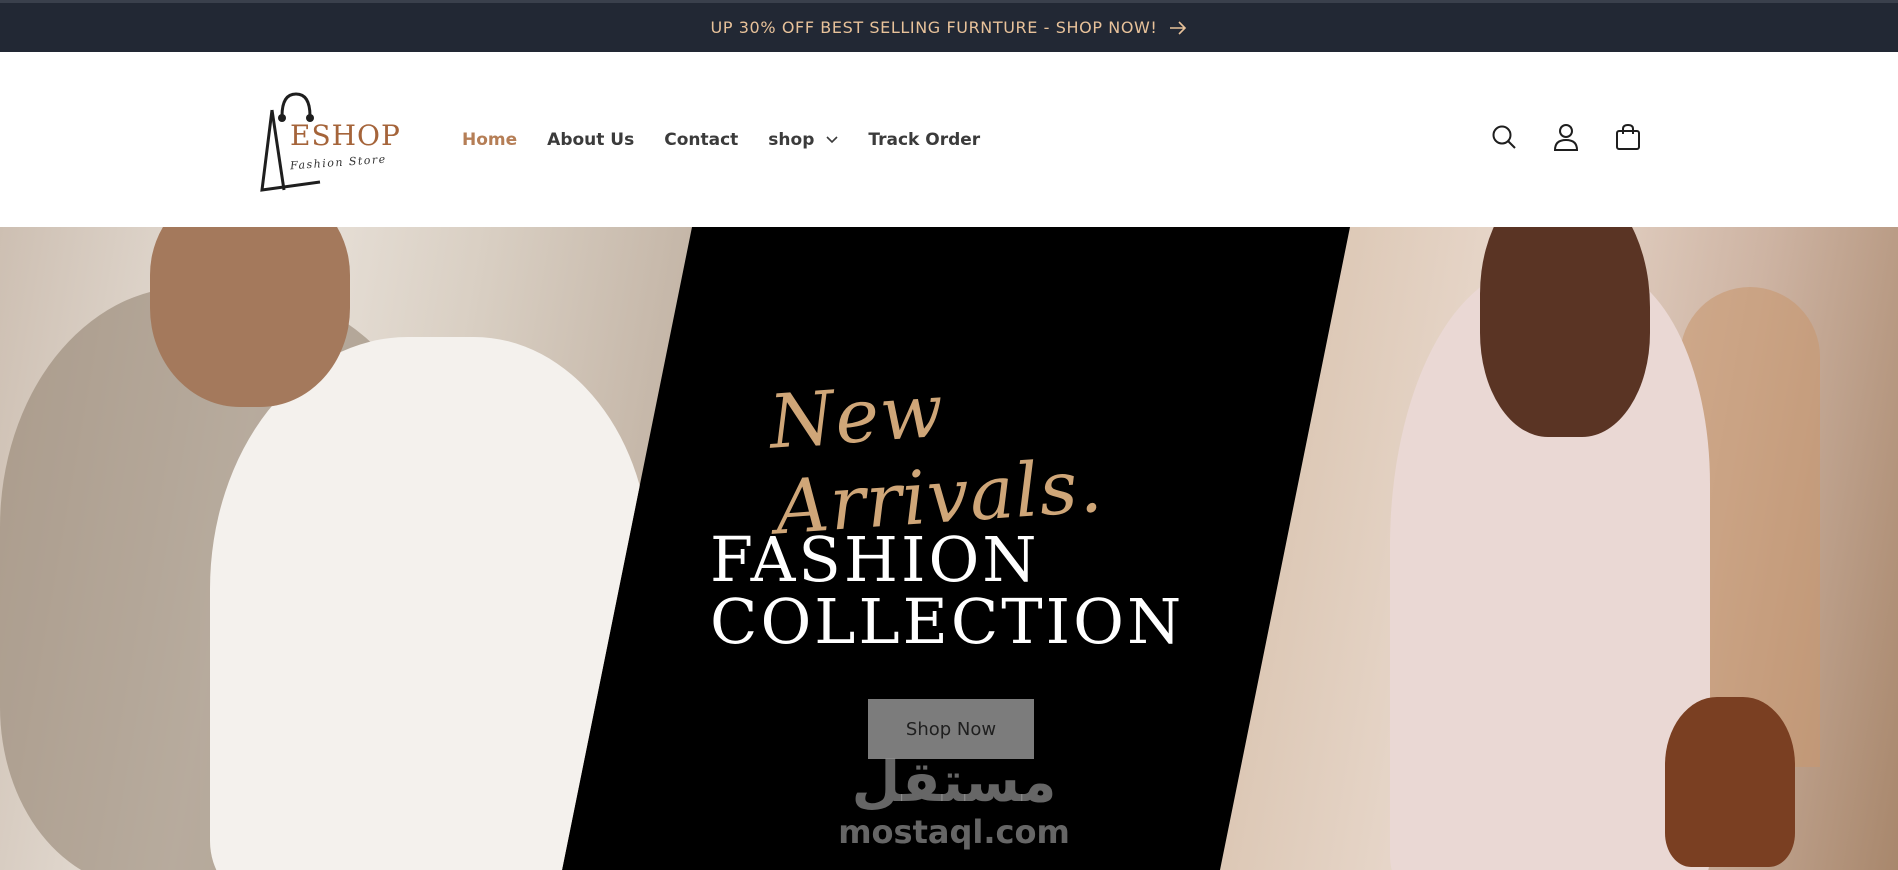 The width and height of the screenshot is (1898, 870). I want to click on arrow-right-icon, so click(1178, 27).